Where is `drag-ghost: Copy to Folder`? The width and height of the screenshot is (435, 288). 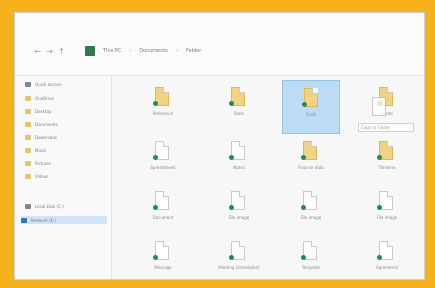 drag-ghost: Copy to Folder is located at coordinates (386, 118).